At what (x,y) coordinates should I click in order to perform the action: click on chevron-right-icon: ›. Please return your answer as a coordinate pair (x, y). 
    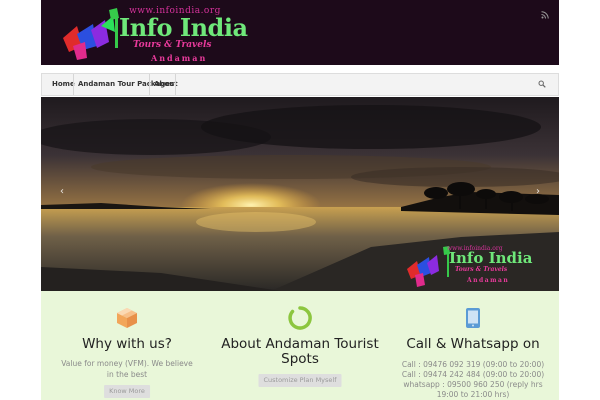
    Looking at the image, I should click on (538, 191).